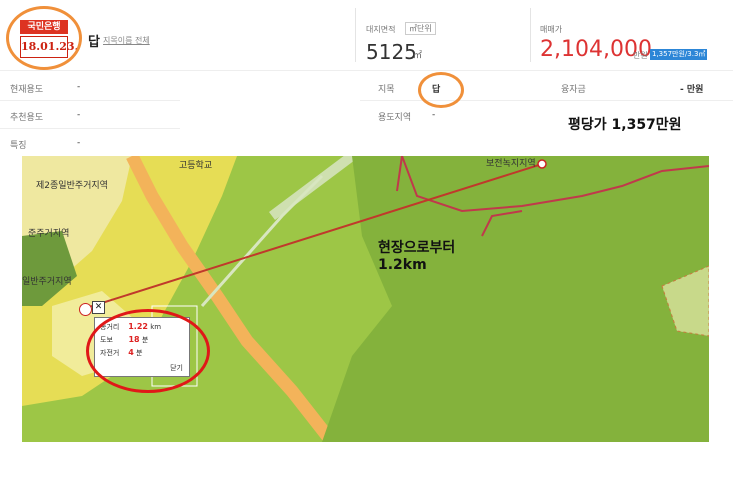 The width and height of the screenshot is (733, 487). What do you see at coordinates (79, 143) in the screenshot?
I see `feature-value: -` at bounding box center [79, 143].